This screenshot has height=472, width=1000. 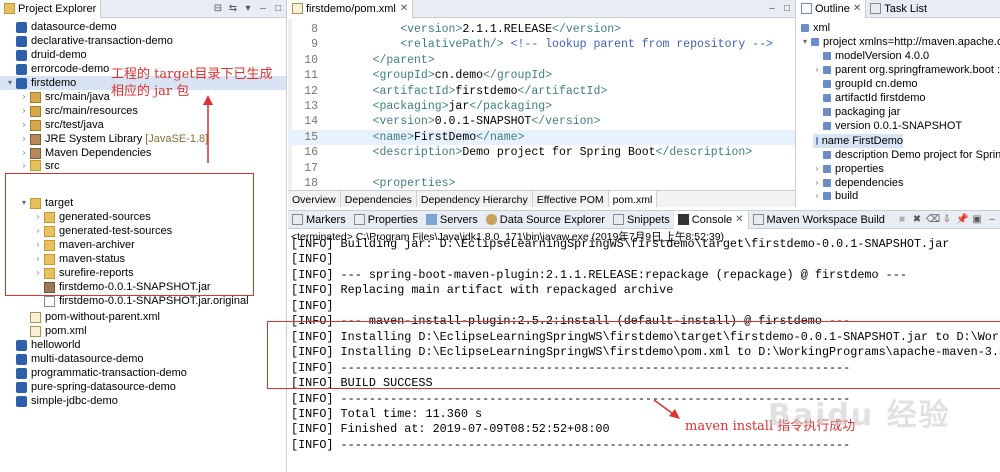 What do you see at coordinates (545, 220) in the screenshot?
I see `tab-data-source-explorer: Data Source Explorer` at bounding box center [545, 220].